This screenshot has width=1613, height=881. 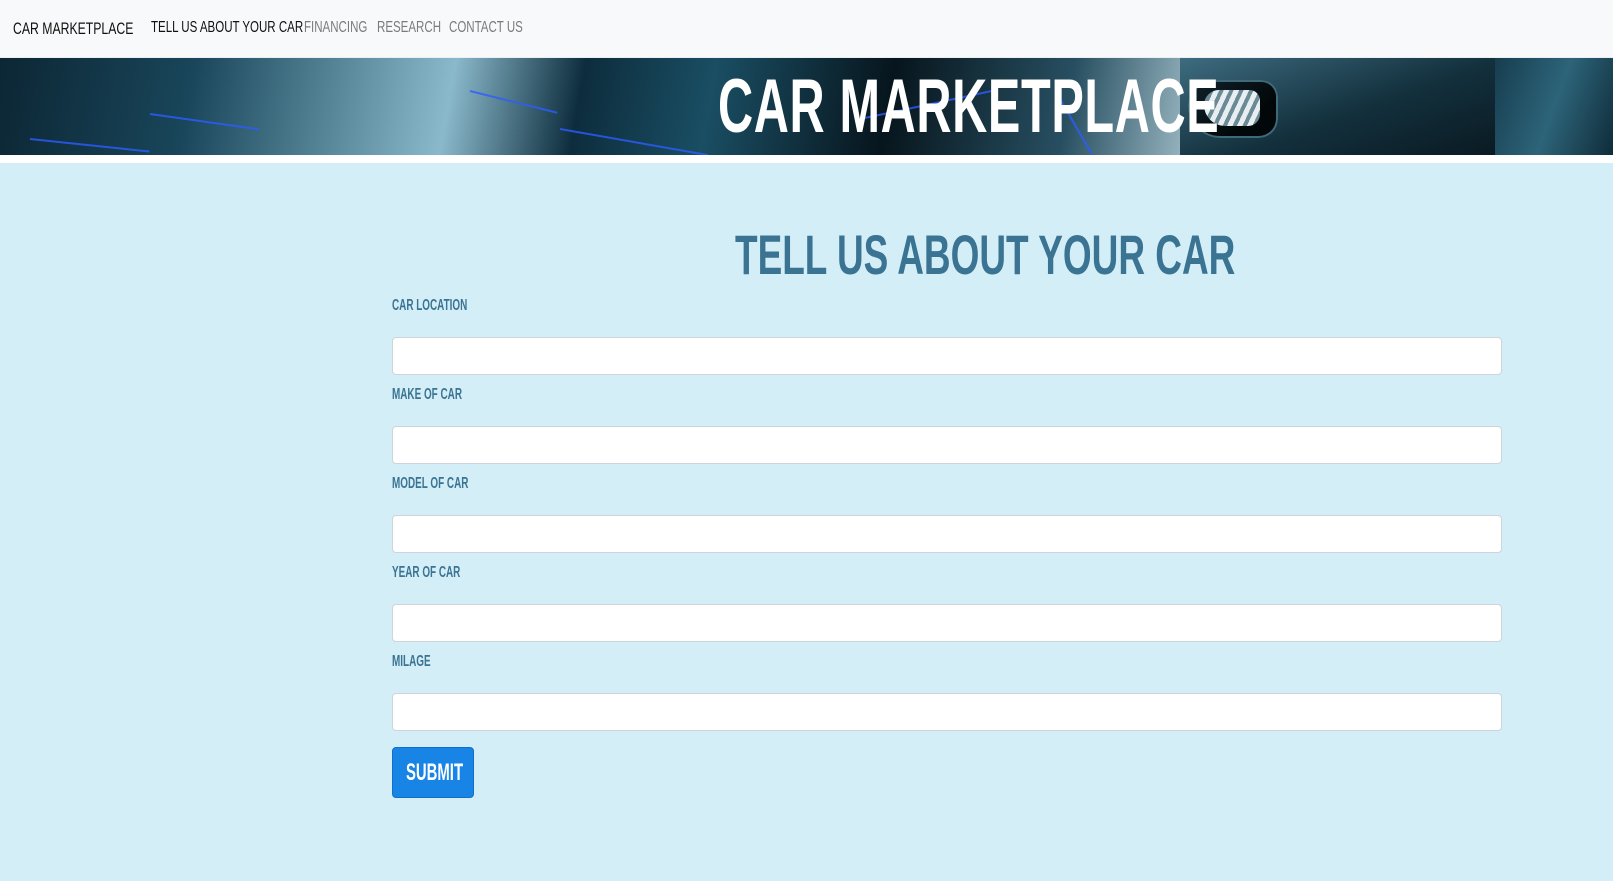 I want to click on year-of-car-input, so click(x=947, y=623).